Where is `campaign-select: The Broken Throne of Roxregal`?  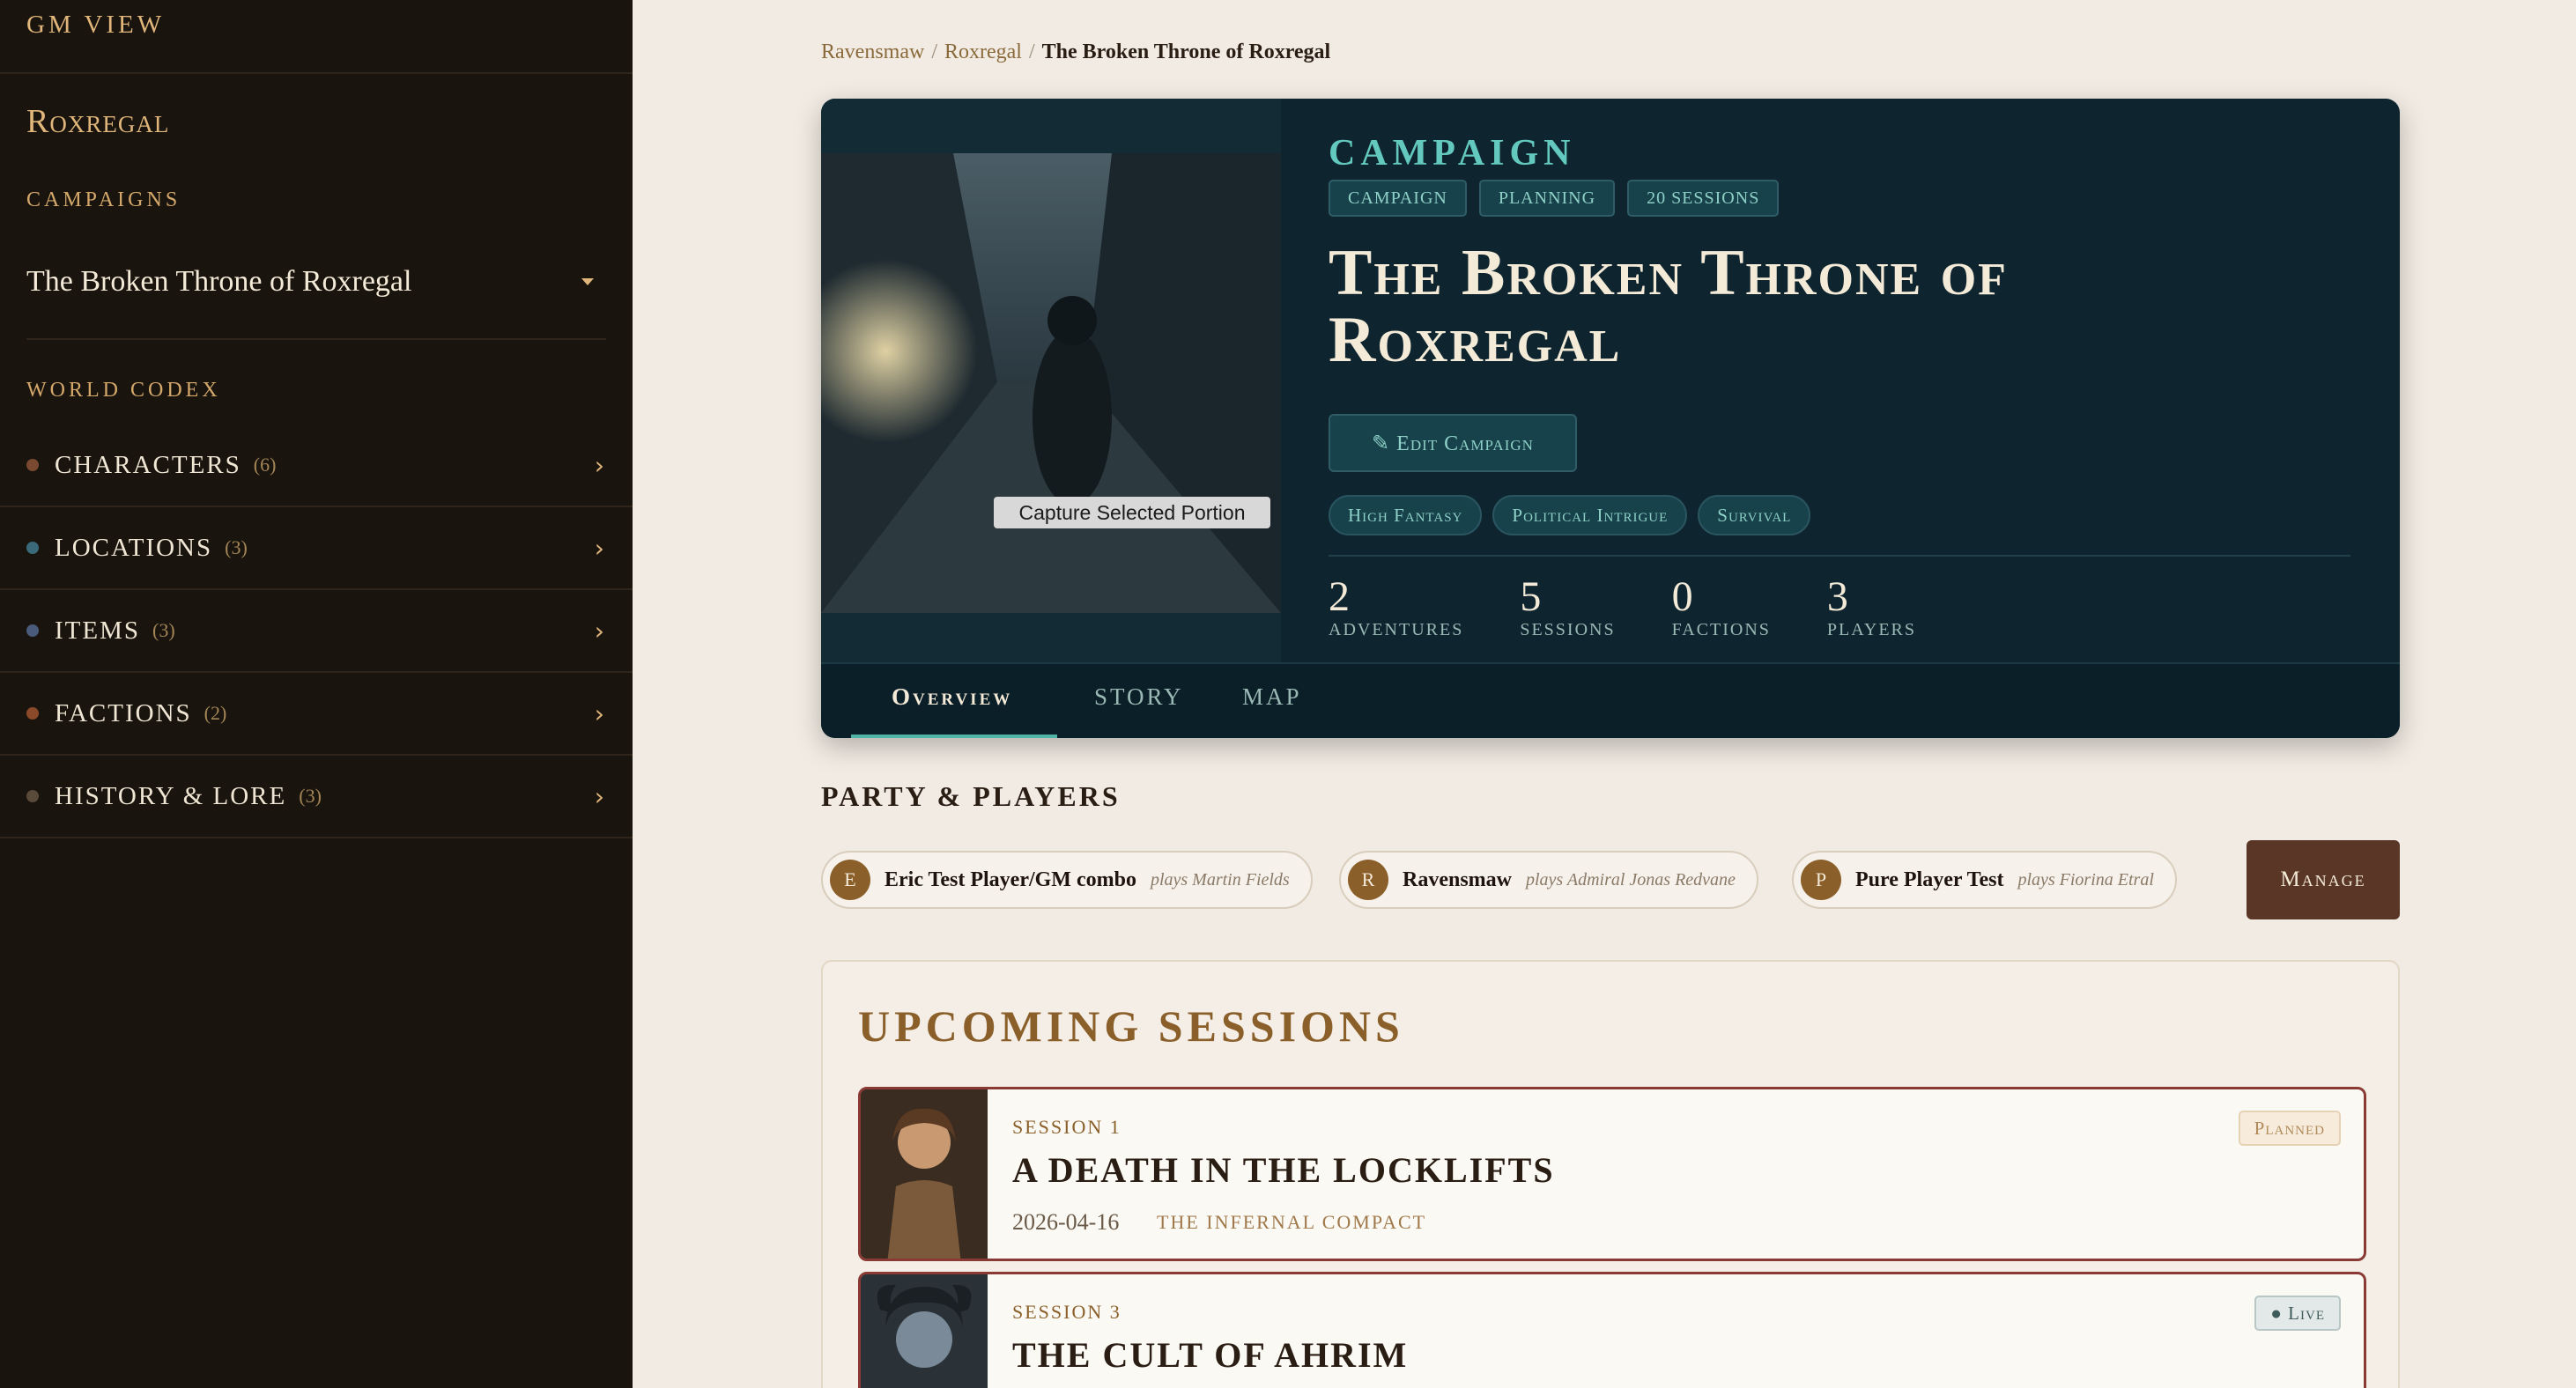 campaign-select: The Broken Throne of Roxregal is located at coordinates (316, 291).